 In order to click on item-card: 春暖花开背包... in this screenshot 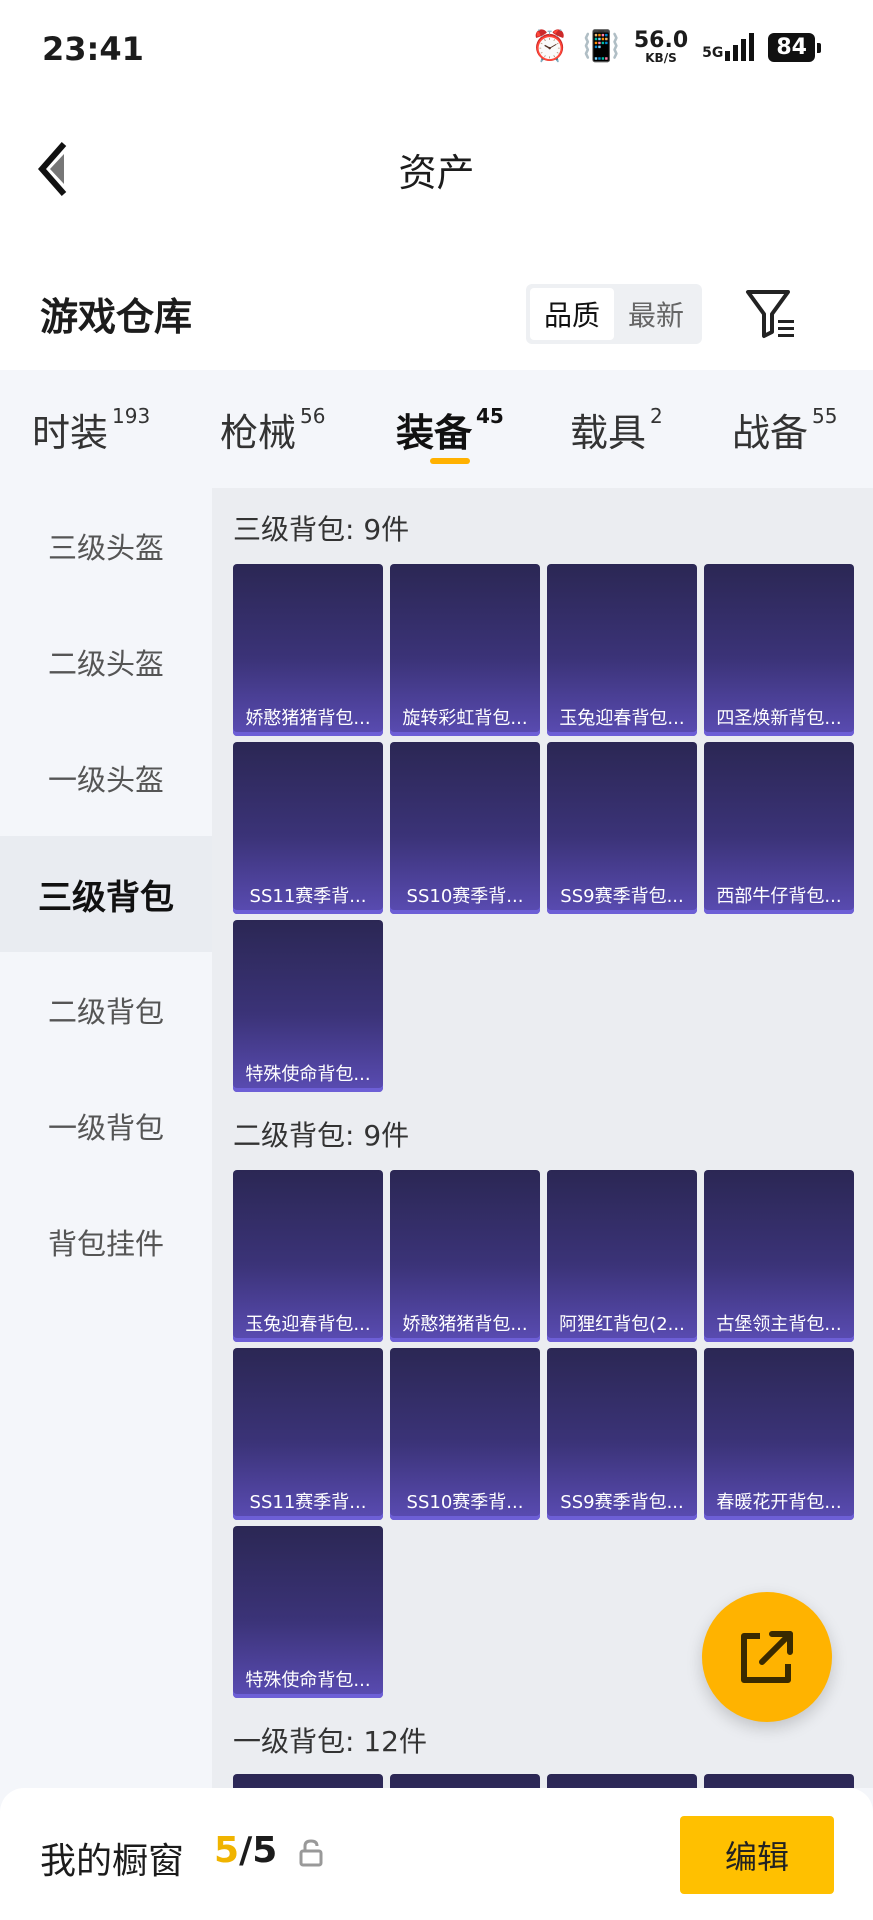, I will do `click(779, 1434)`.